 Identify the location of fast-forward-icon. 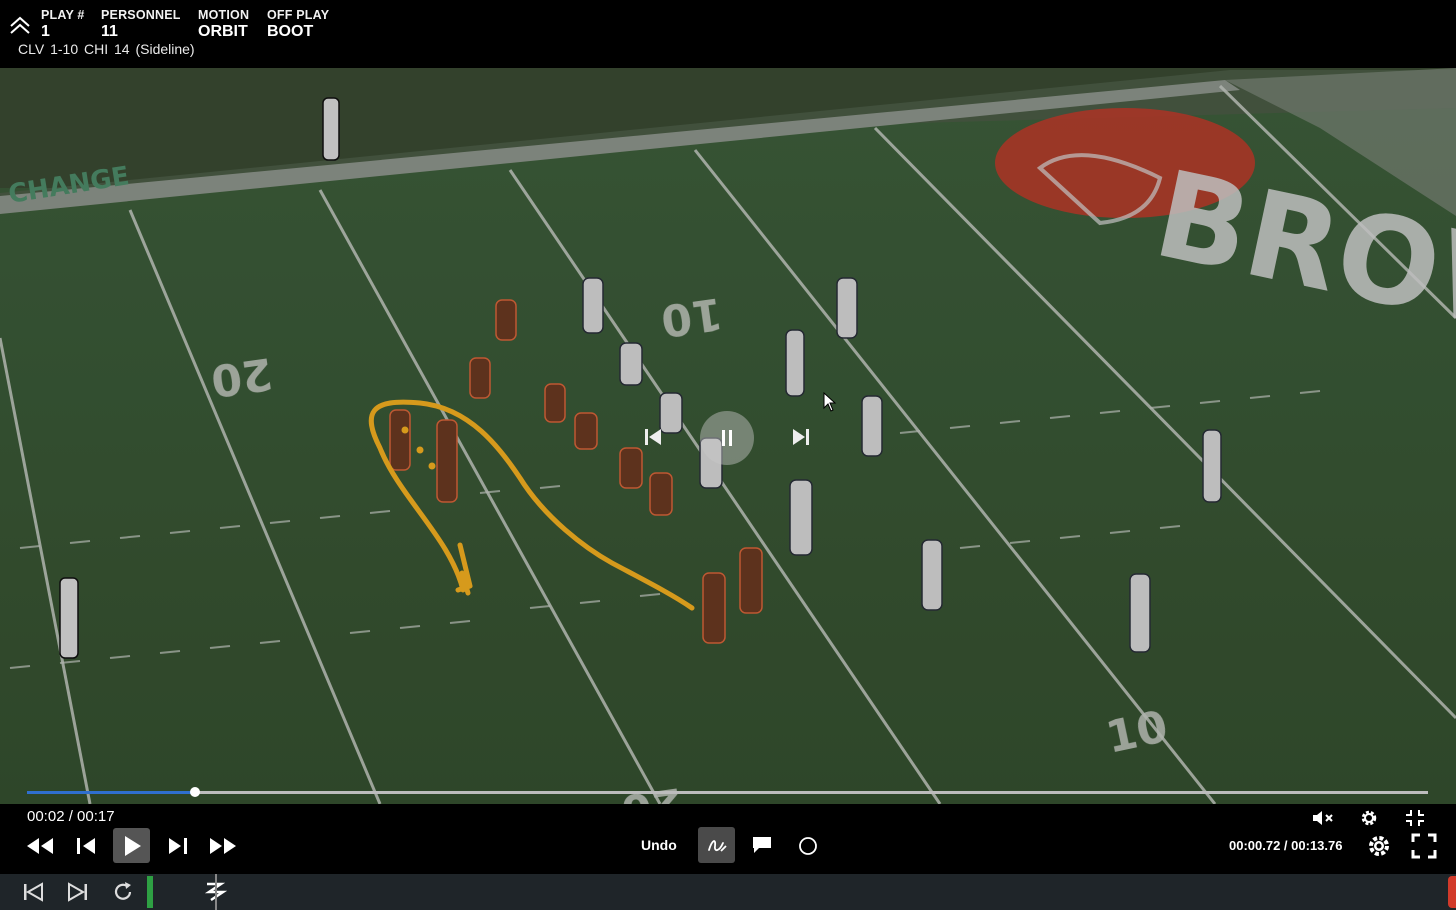
(223, 846).